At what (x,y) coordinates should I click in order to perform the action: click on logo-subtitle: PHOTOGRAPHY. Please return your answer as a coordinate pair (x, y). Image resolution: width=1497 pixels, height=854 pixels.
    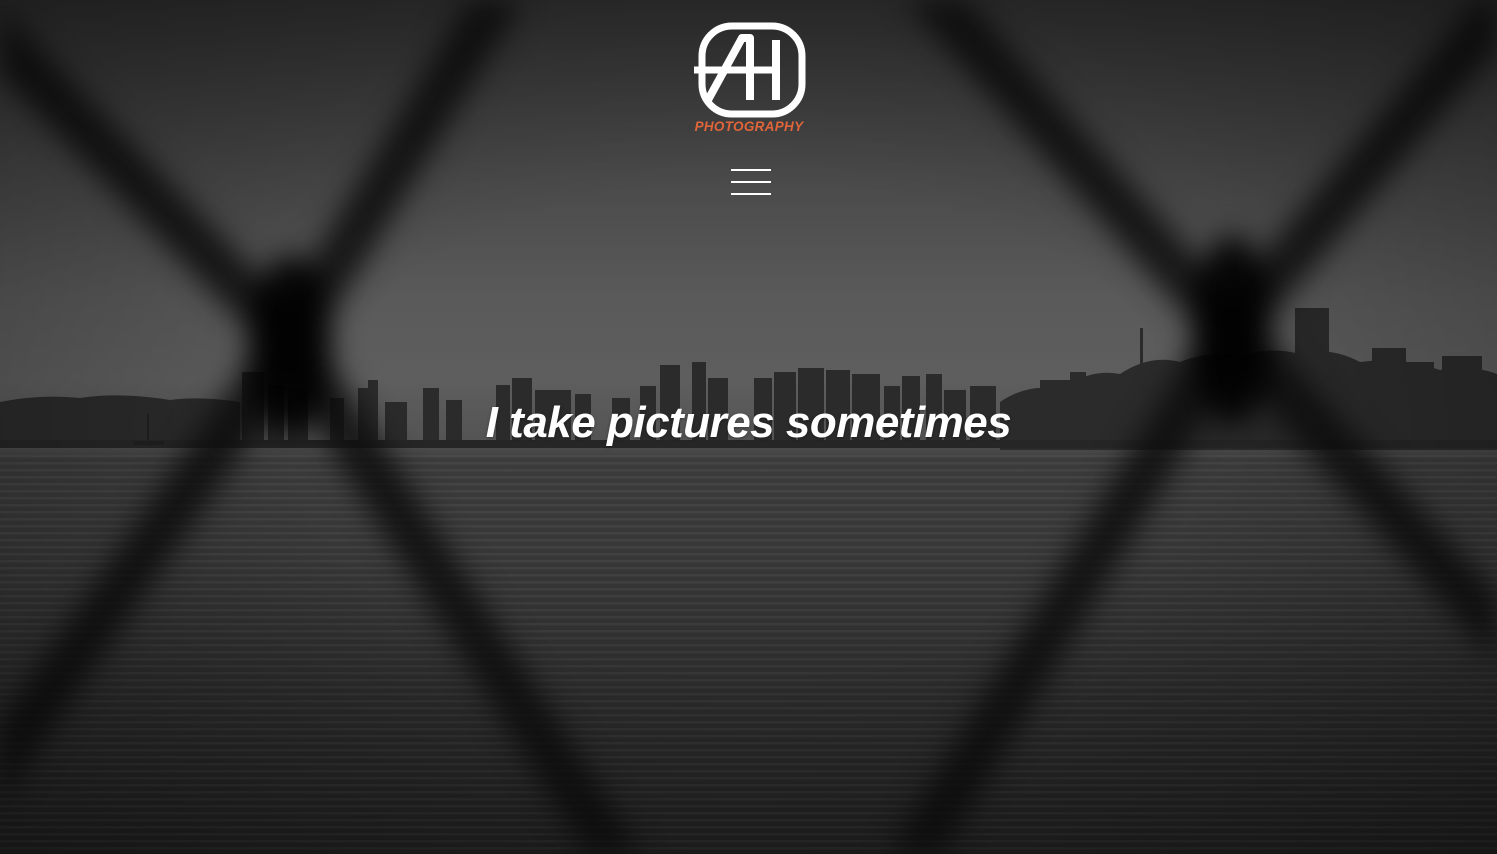
    Looking at the image, I should click on (750, 126).